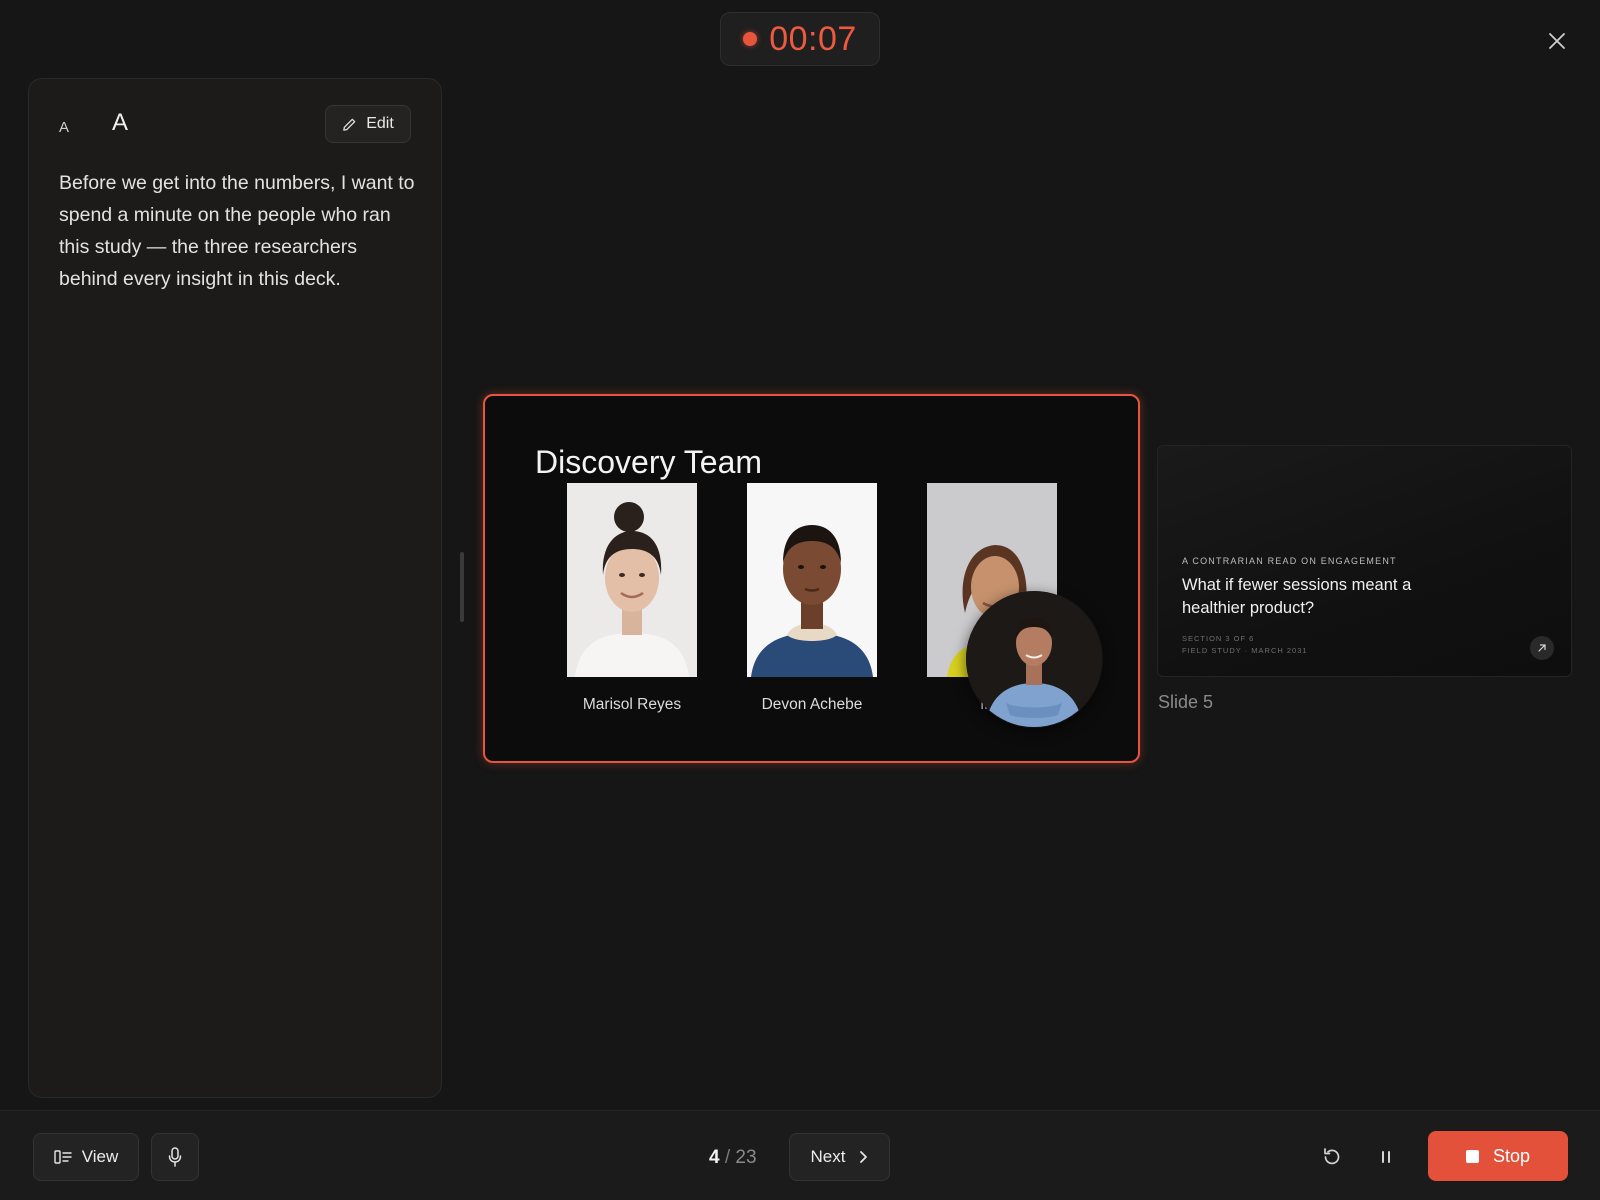 The width and height of the screenshot is (1600, 1200). I want to click on stop-button: Stop, so click(1498, 1156).